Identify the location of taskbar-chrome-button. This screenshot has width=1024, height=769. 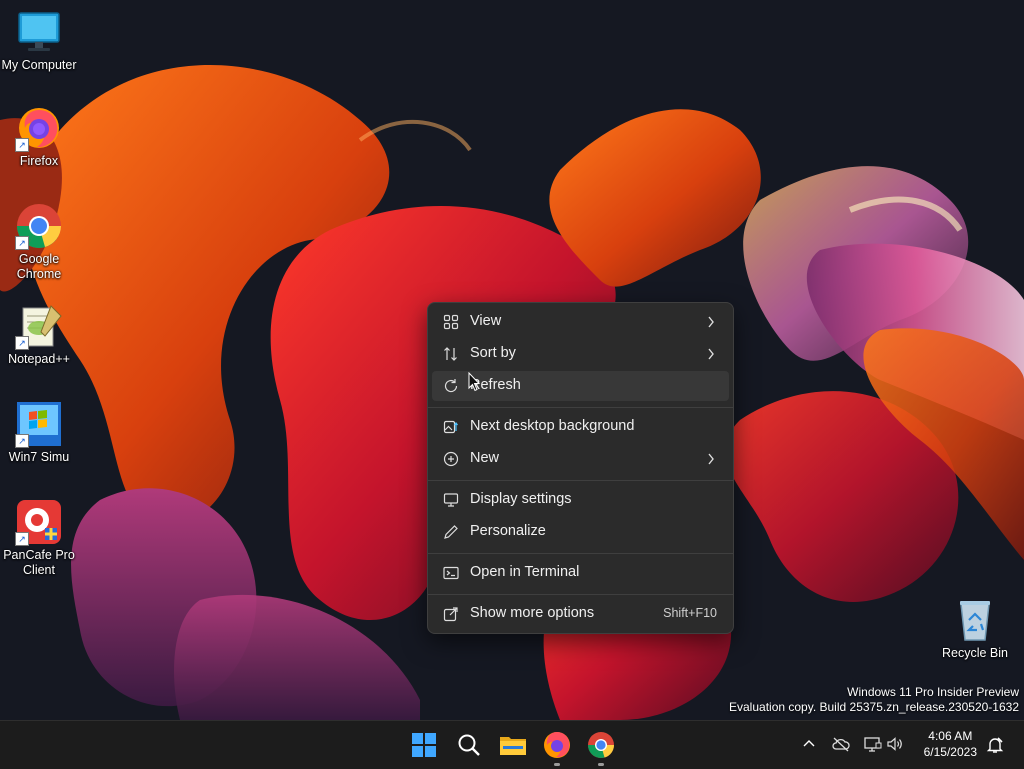
(601, 747).